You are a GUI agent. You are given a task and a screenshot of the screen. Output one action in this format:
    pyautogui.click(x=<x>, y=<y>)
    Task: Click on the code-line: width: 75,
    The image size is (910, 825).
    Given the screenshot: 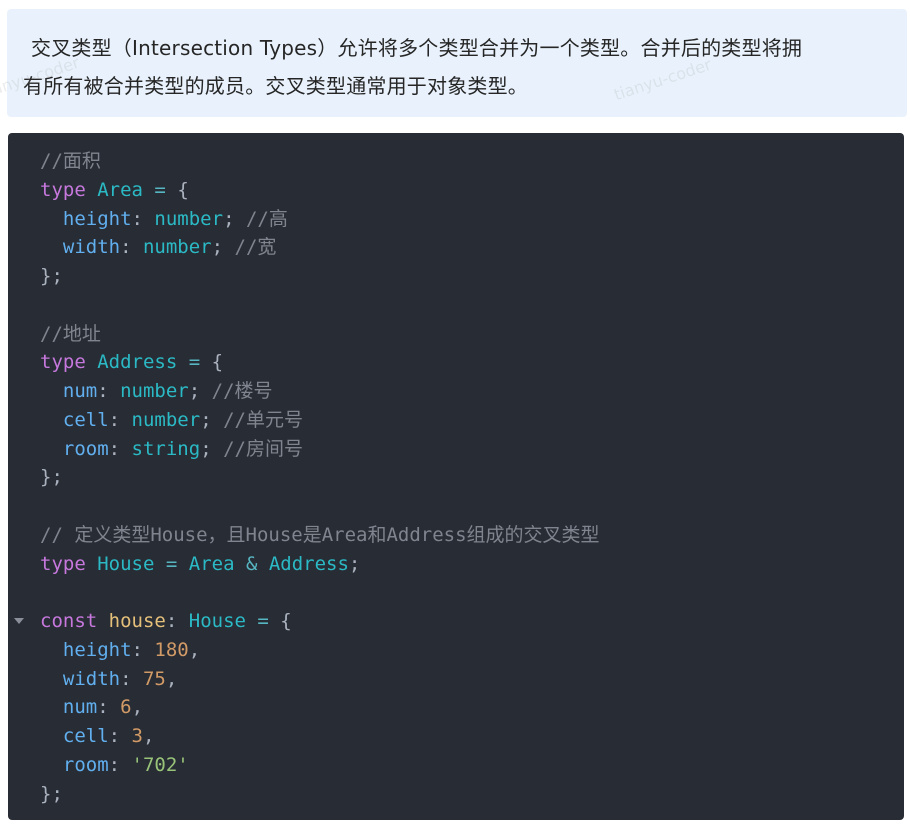 What is the action you would take?
    pyautogui.click(x=472, y=679)
    